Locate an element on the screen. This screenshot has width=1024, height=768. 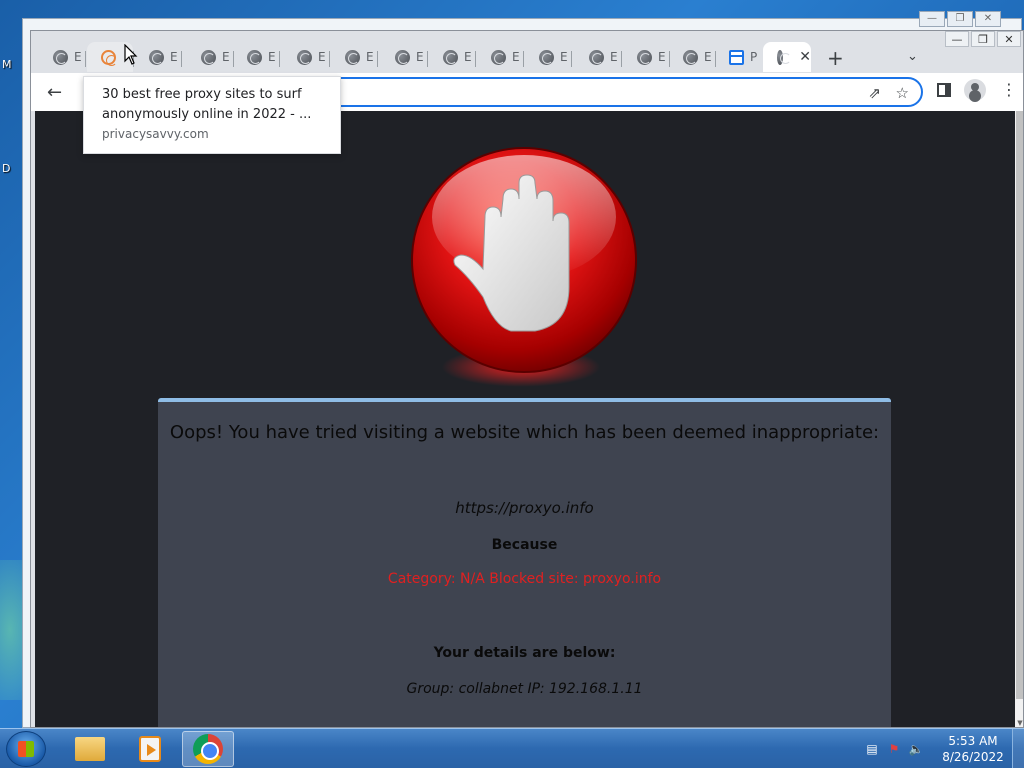
back-arrow-icon: ← is located at coordinates (54, 92).